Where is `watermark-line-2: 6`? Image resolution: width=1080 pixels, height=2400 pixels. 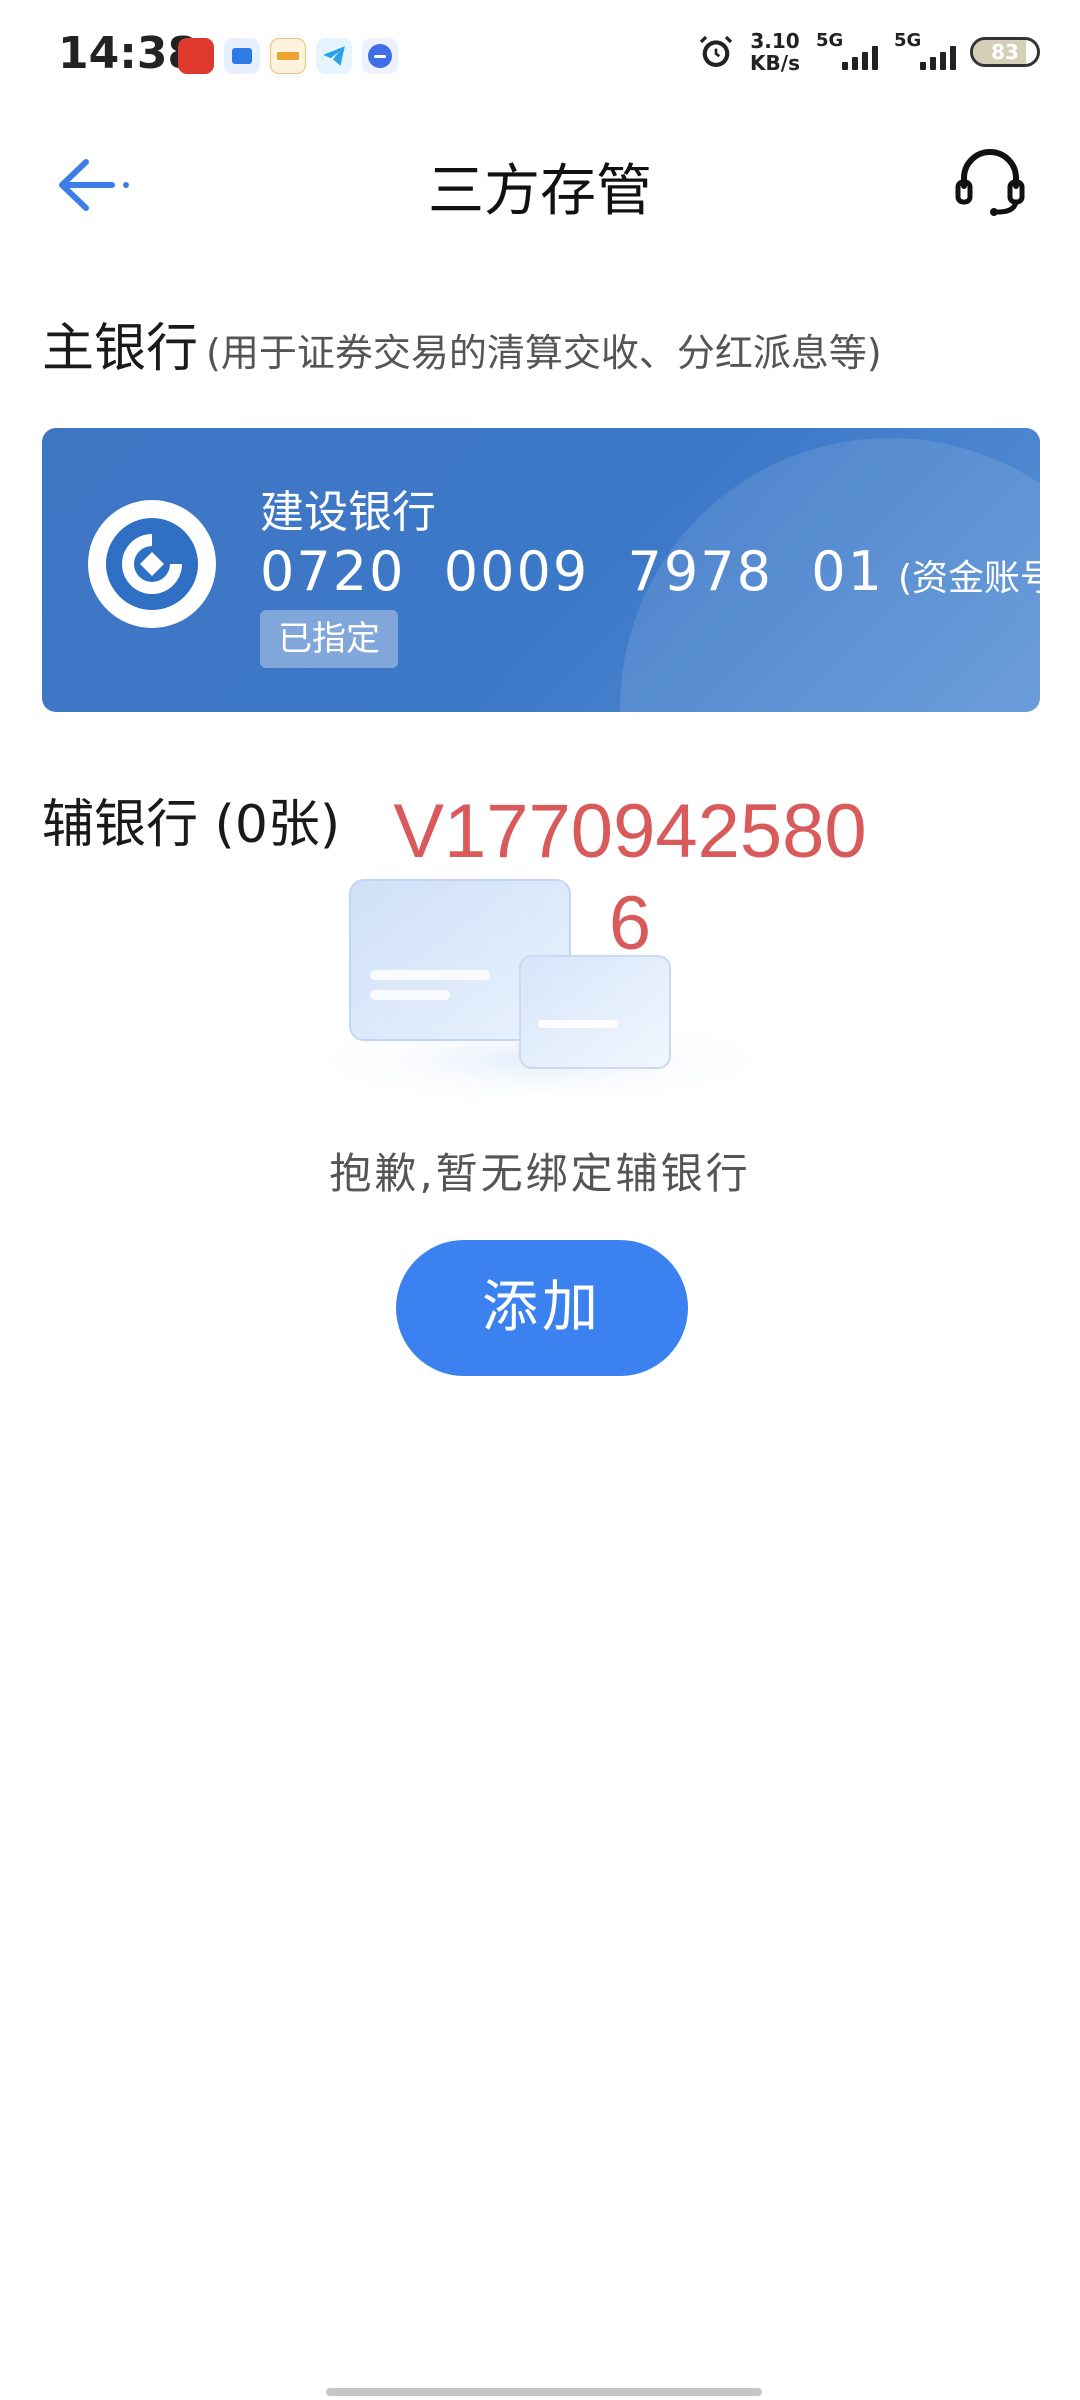 watermark-line-2: 6 is located at coordinates (630, 923).